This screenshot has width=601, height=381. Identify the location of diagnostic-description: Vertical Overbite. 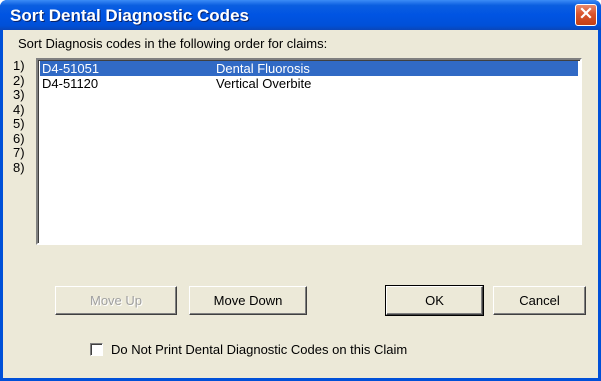
(264, 83).